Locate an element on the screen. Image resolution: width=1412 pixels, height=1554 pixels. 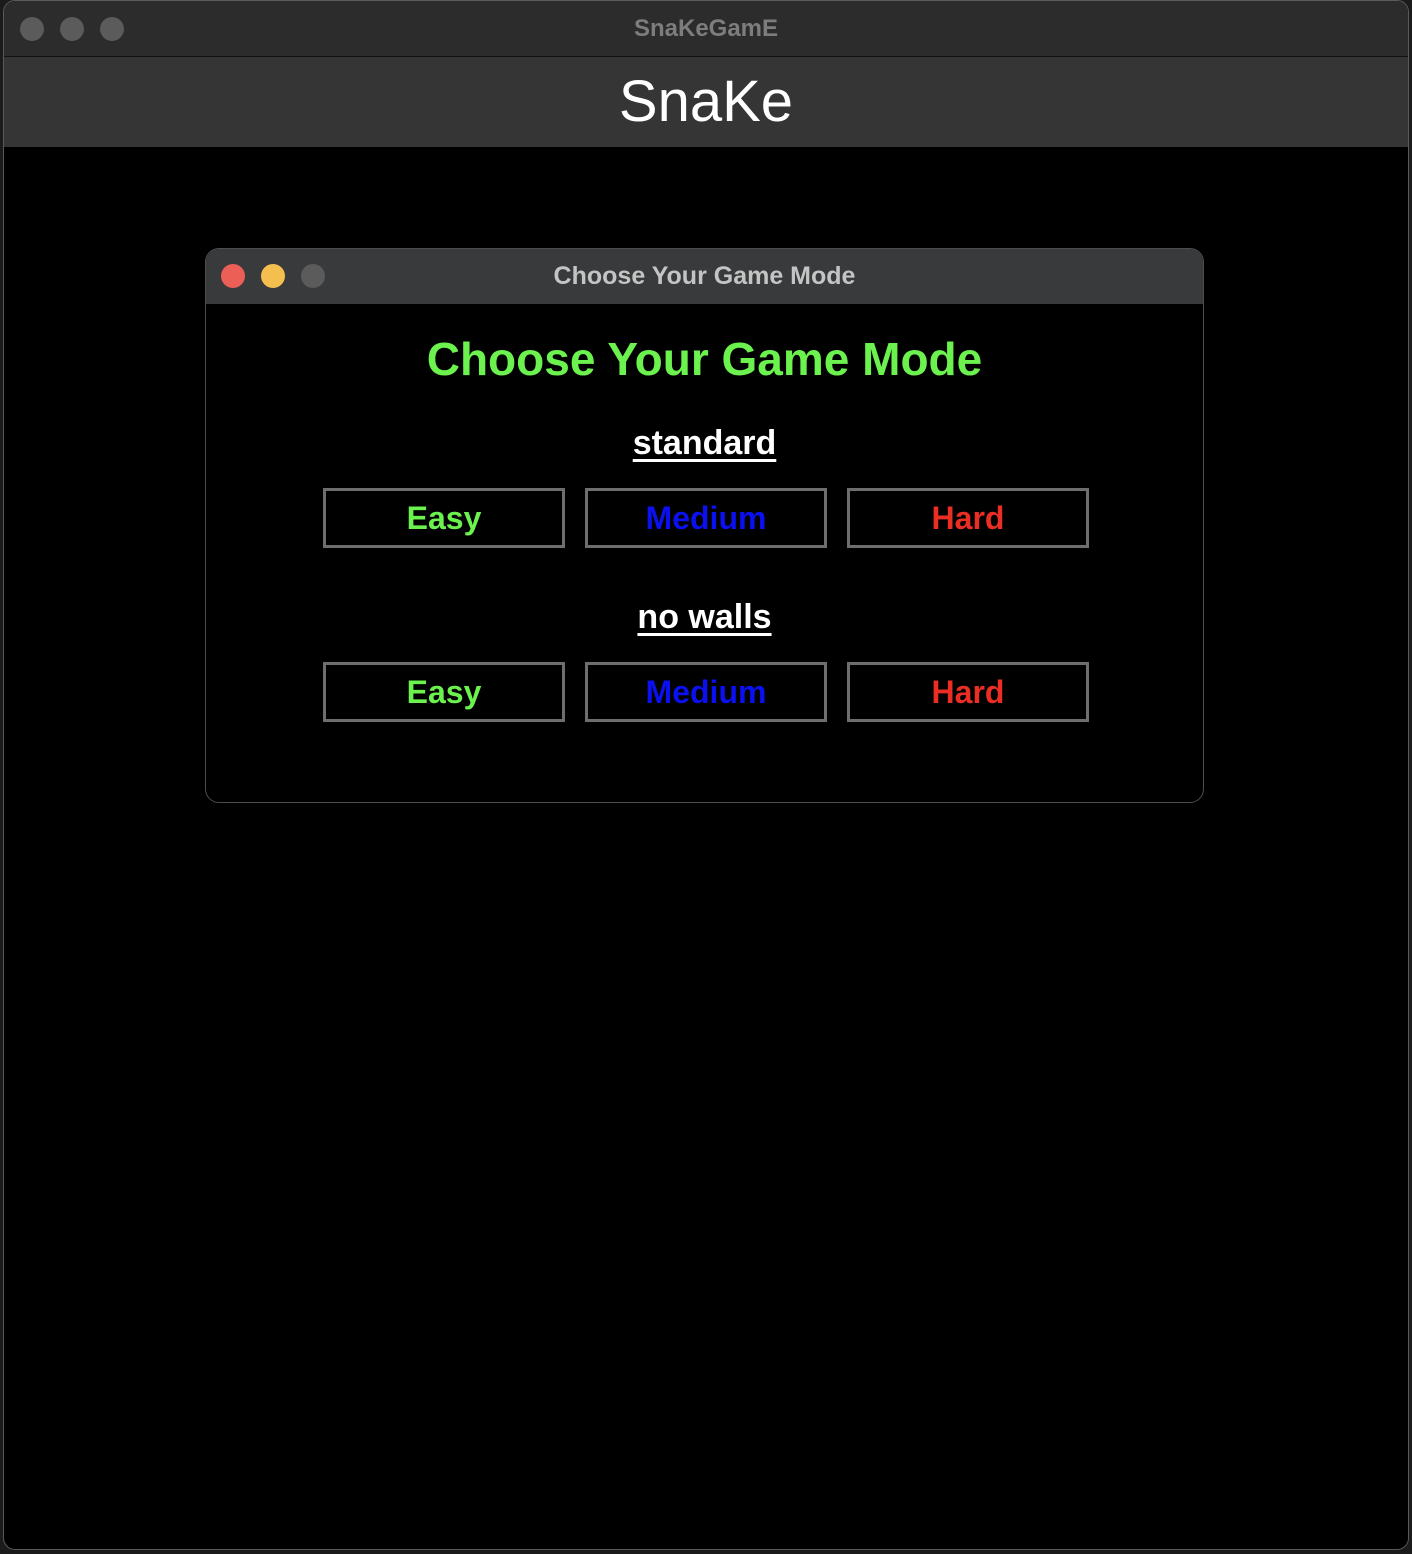
section-label-no-walls: no walls is located at coordinates (704, 617).